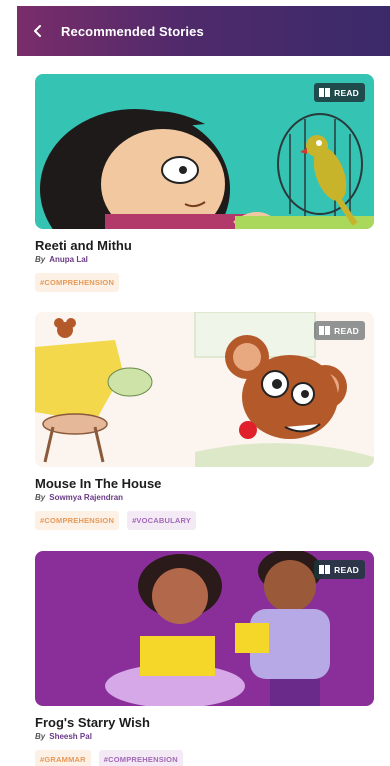  Describe the element at coordinates (204, 245) in the screenshot. I see `story-title: Reeti and Mithu` at that location.